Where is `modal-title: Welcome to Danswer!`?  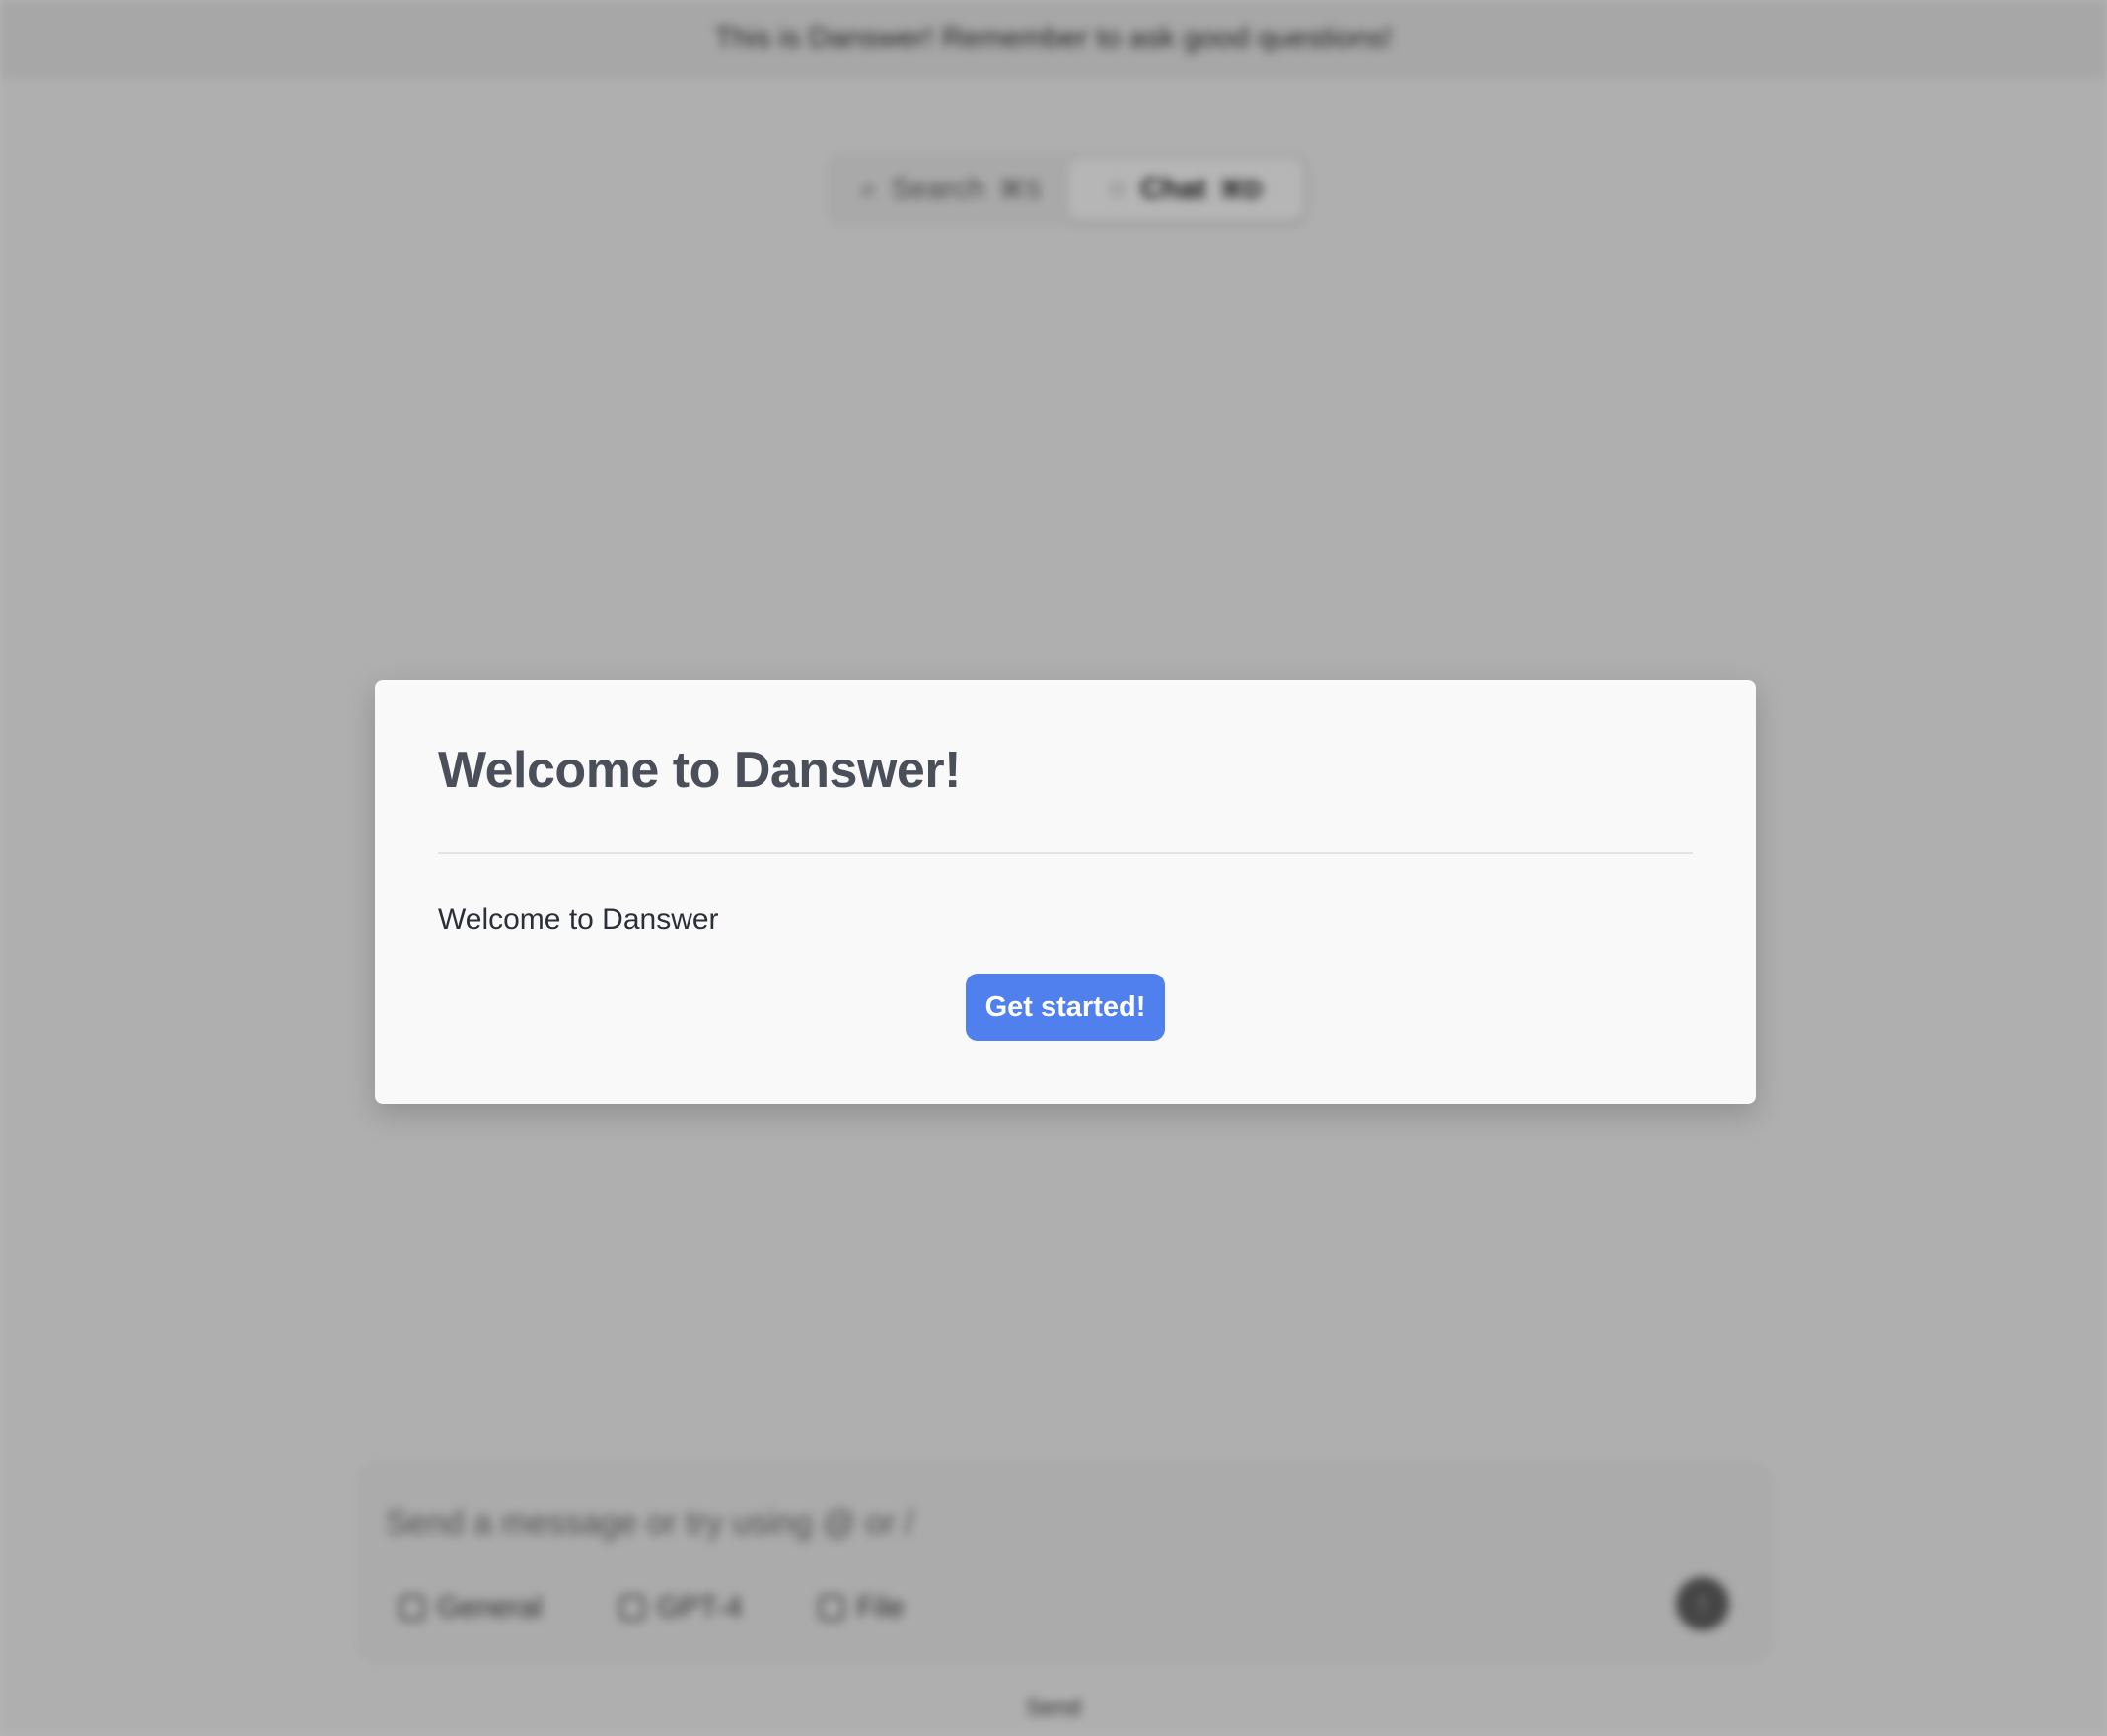 modal-title: Welcome to Danswer! is located at coordinates (699, 770).